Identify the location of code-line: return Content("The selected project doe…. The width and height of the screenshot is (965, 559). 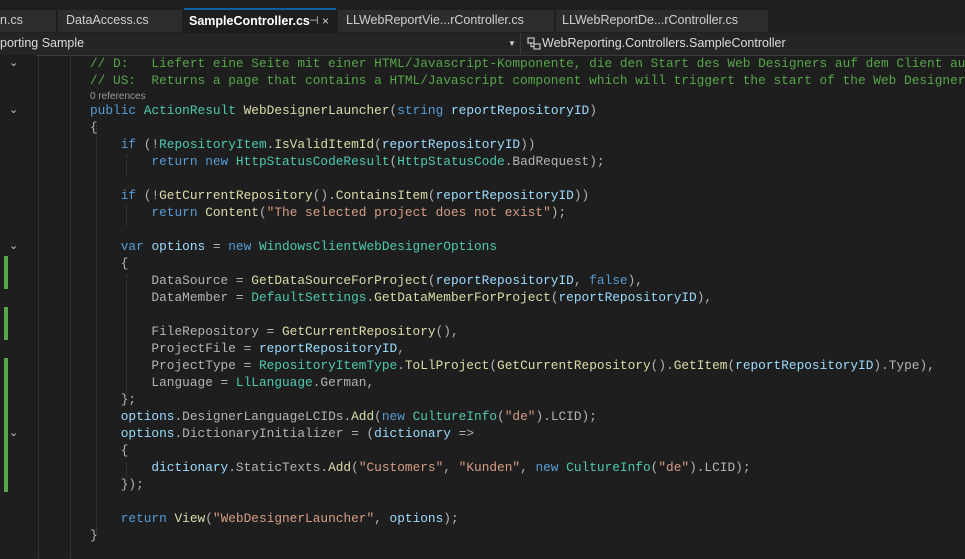
(328, 212).